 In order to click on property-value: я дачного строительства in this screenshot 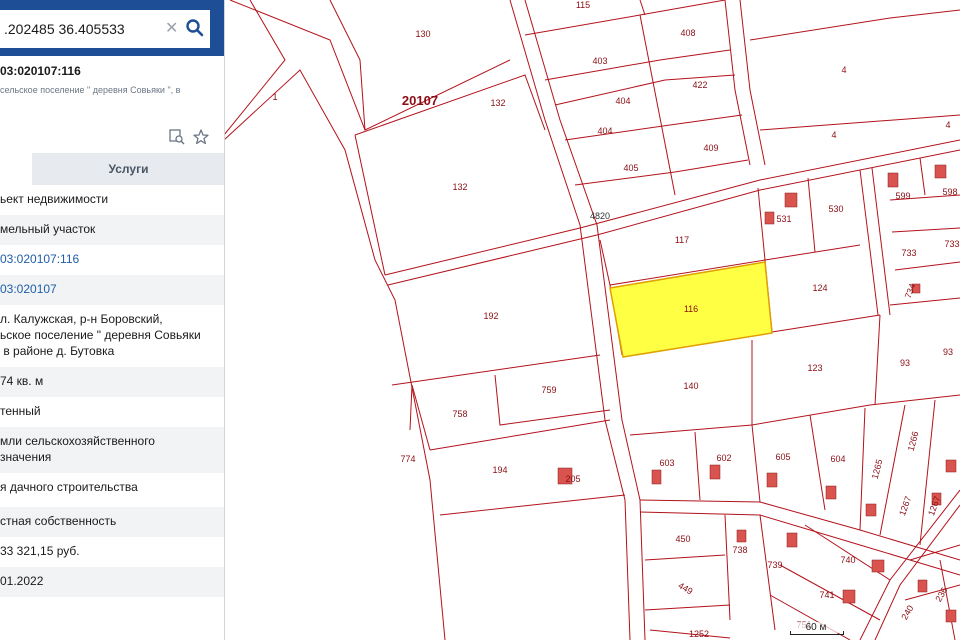, I will do `click(69, 487)`.